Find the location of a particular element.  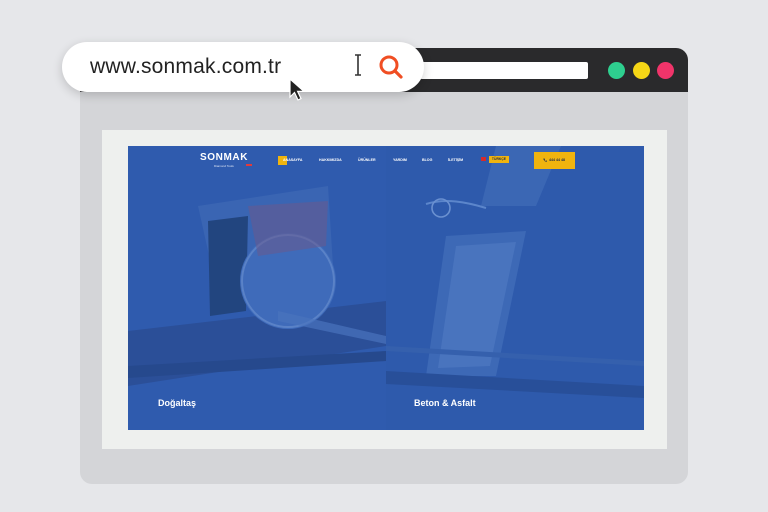

mouse-pointer-icon is located at coordinates (297, 89).